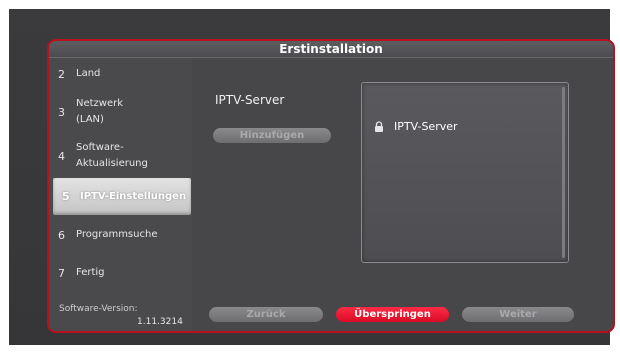  Describe the element at coordinates (518, 314) in the screenshot. I see `next-button: Weiter` at that location.